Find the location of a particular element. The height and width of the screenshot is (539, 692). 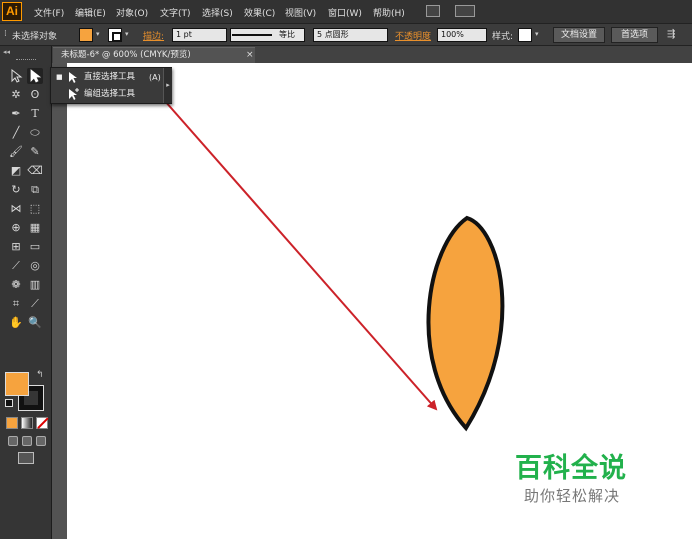

default-colors-icon is located at coordinates (9, 403).